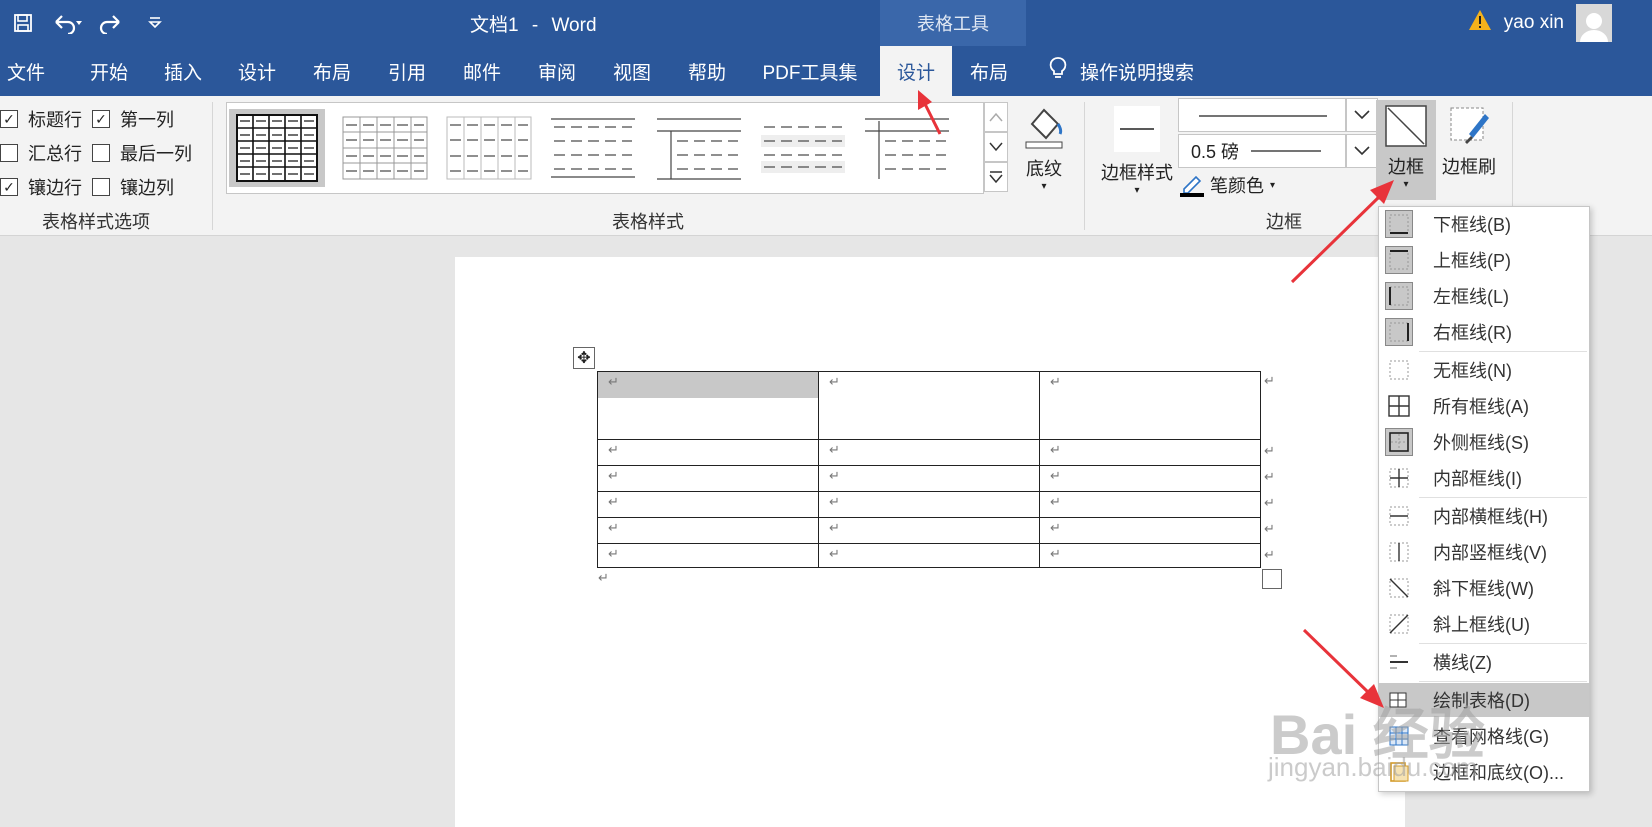 This screenshot has width=1652, height=827. What do you see at coordinates (1272, 579) in the screenshot?
I see `table-resize-handle` at bounding box center [1272, 579].